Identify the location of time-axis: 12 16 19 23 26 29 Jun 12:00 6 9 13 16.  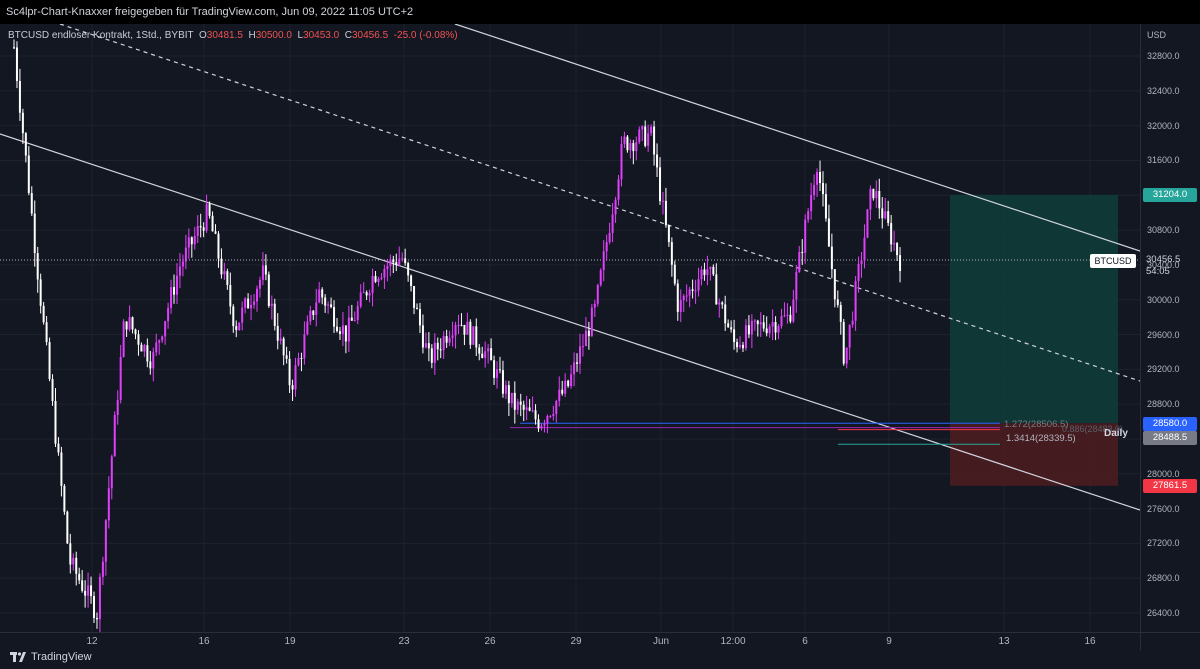
(570, 641).